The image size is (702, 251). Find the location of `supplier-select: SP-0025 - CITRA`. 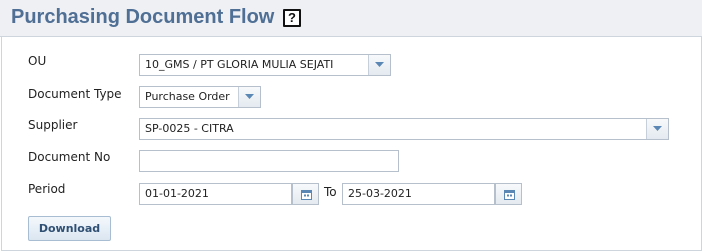

supplier-select: SP-0025 - CITRA is located at coordinates (404, 129).